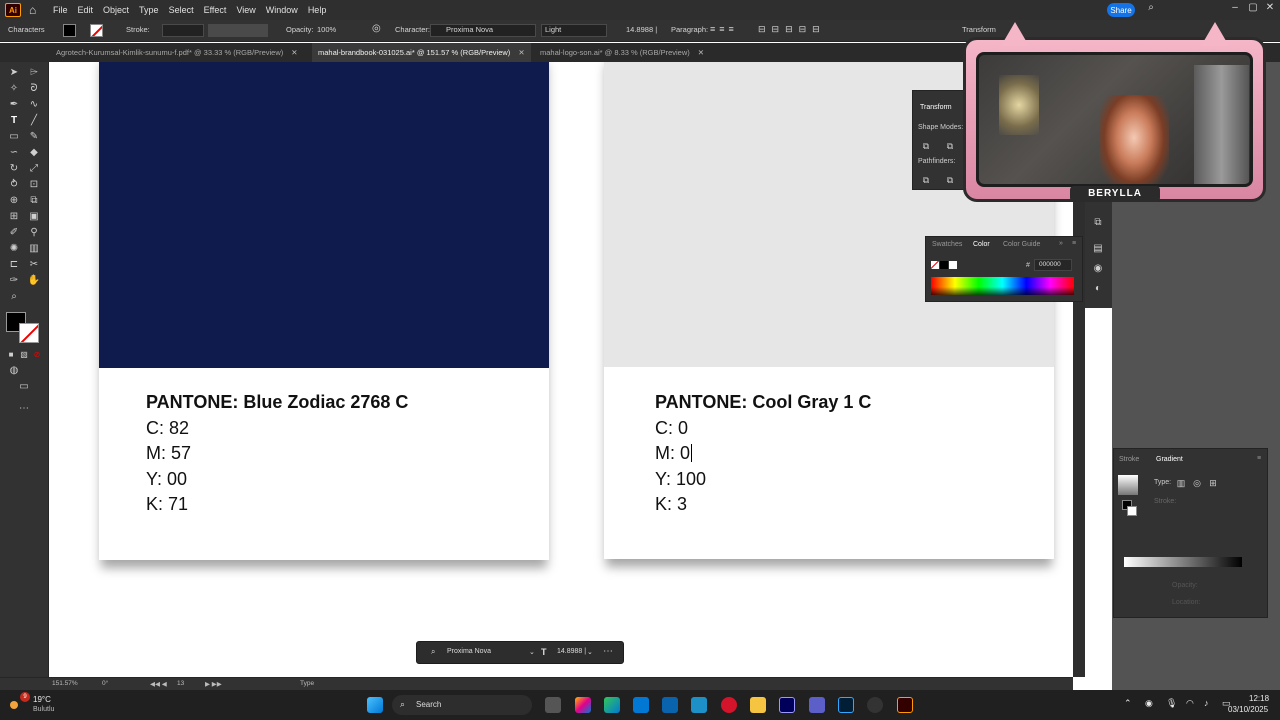 This screenshot has height=720, width=1280. I want to click on network-tray-icon: ◉, so click(1149, 703).